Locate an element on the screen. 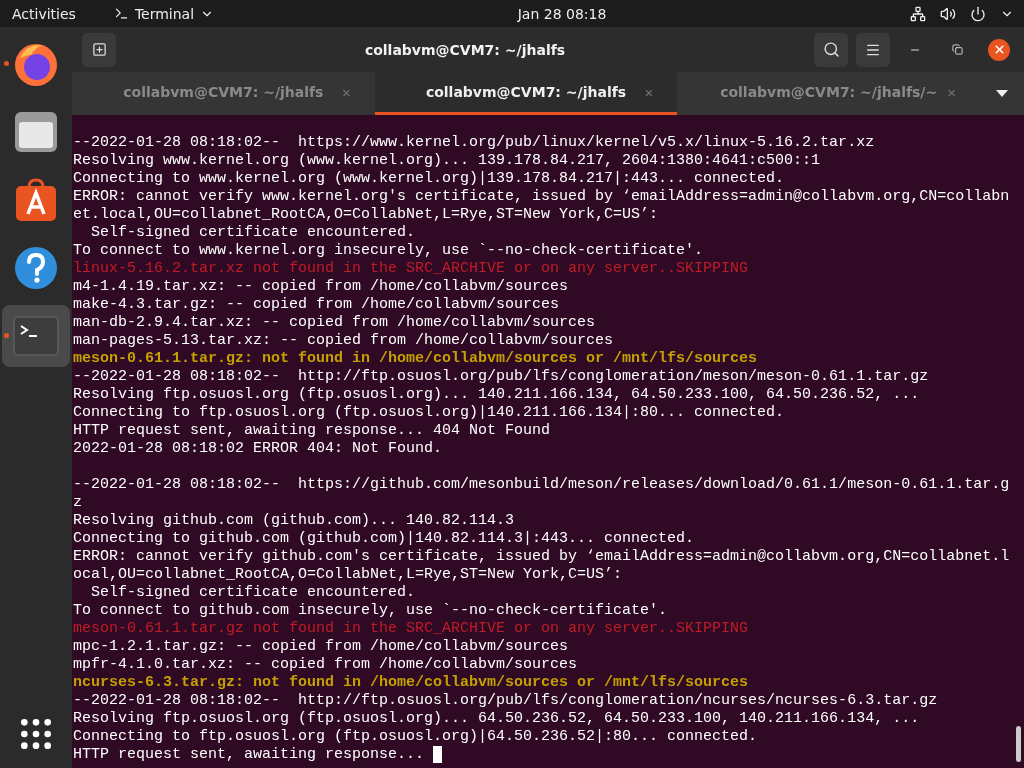 This screenshot has width=1024, height=768. volume-icon is located at coordinates (948, 13).